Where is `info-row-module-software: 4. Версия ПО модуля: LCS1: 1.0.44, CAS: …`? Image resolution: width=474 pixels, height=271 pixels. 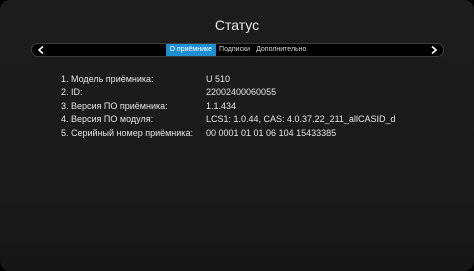
info-row-module-software: 4. Версия ПО модуля: LCS1: 1.0.44, CAS: … is located at coordinates (228, 120).